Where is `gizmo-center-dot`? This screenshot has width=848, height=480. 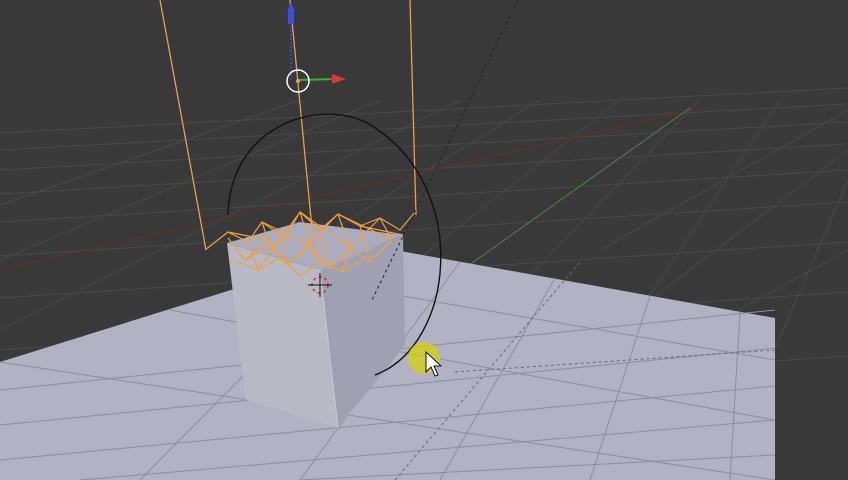
gizmo-center-dot is located at coordinates (298, 81).